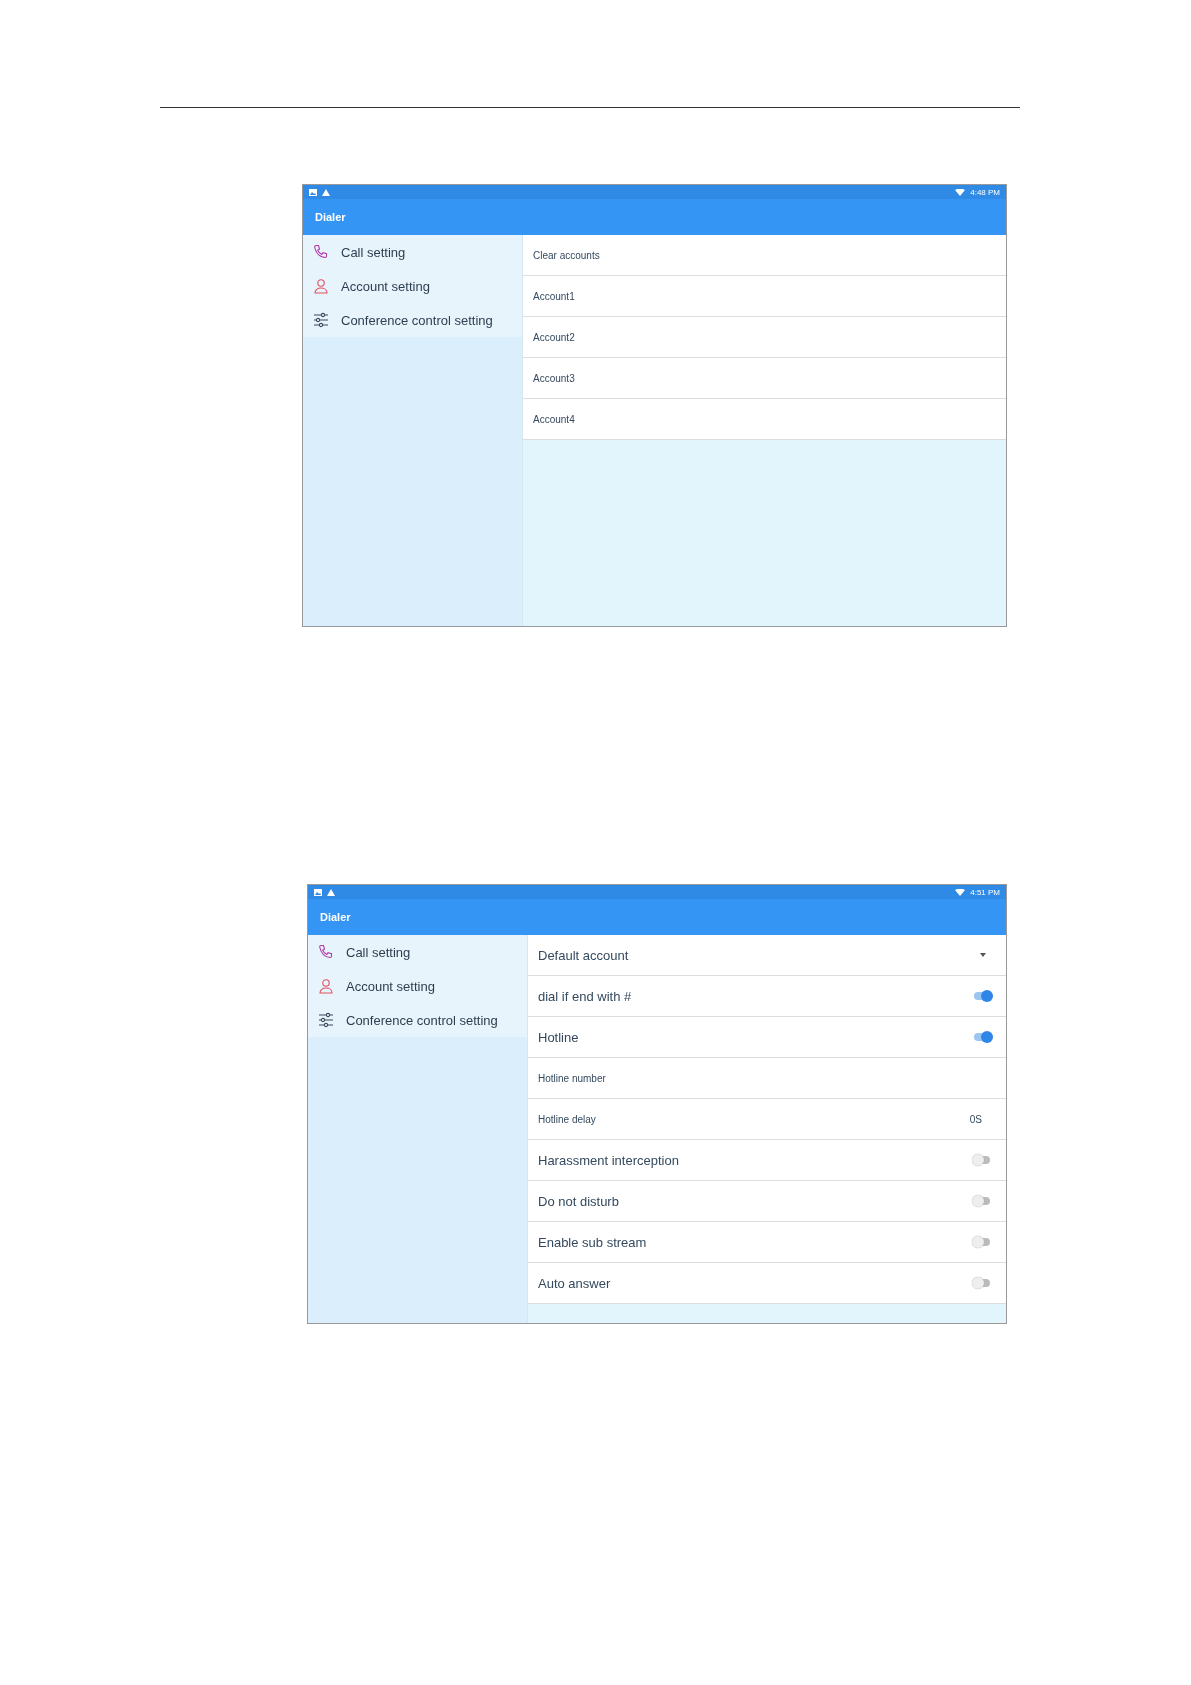  What do you see at coordinates (767, 1201) in the screenshot?
I see `settings-row: Do not disturb` at bounding box center [767, 1201].